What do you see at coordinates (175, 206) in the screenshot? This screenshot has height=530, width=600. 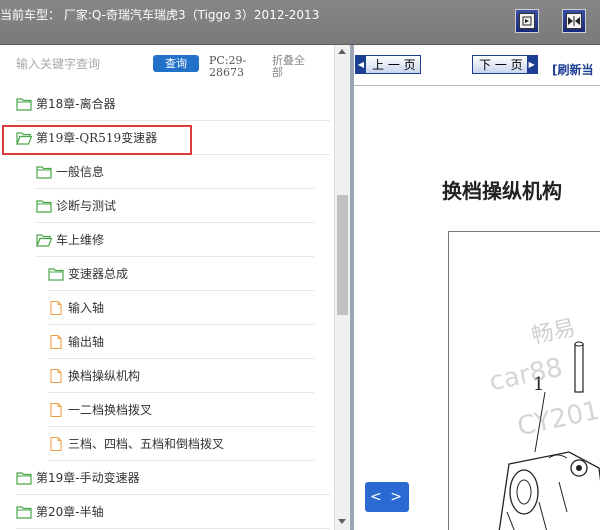 I see `tree-item: 诊断与测试` at bounding box center [175, 206].